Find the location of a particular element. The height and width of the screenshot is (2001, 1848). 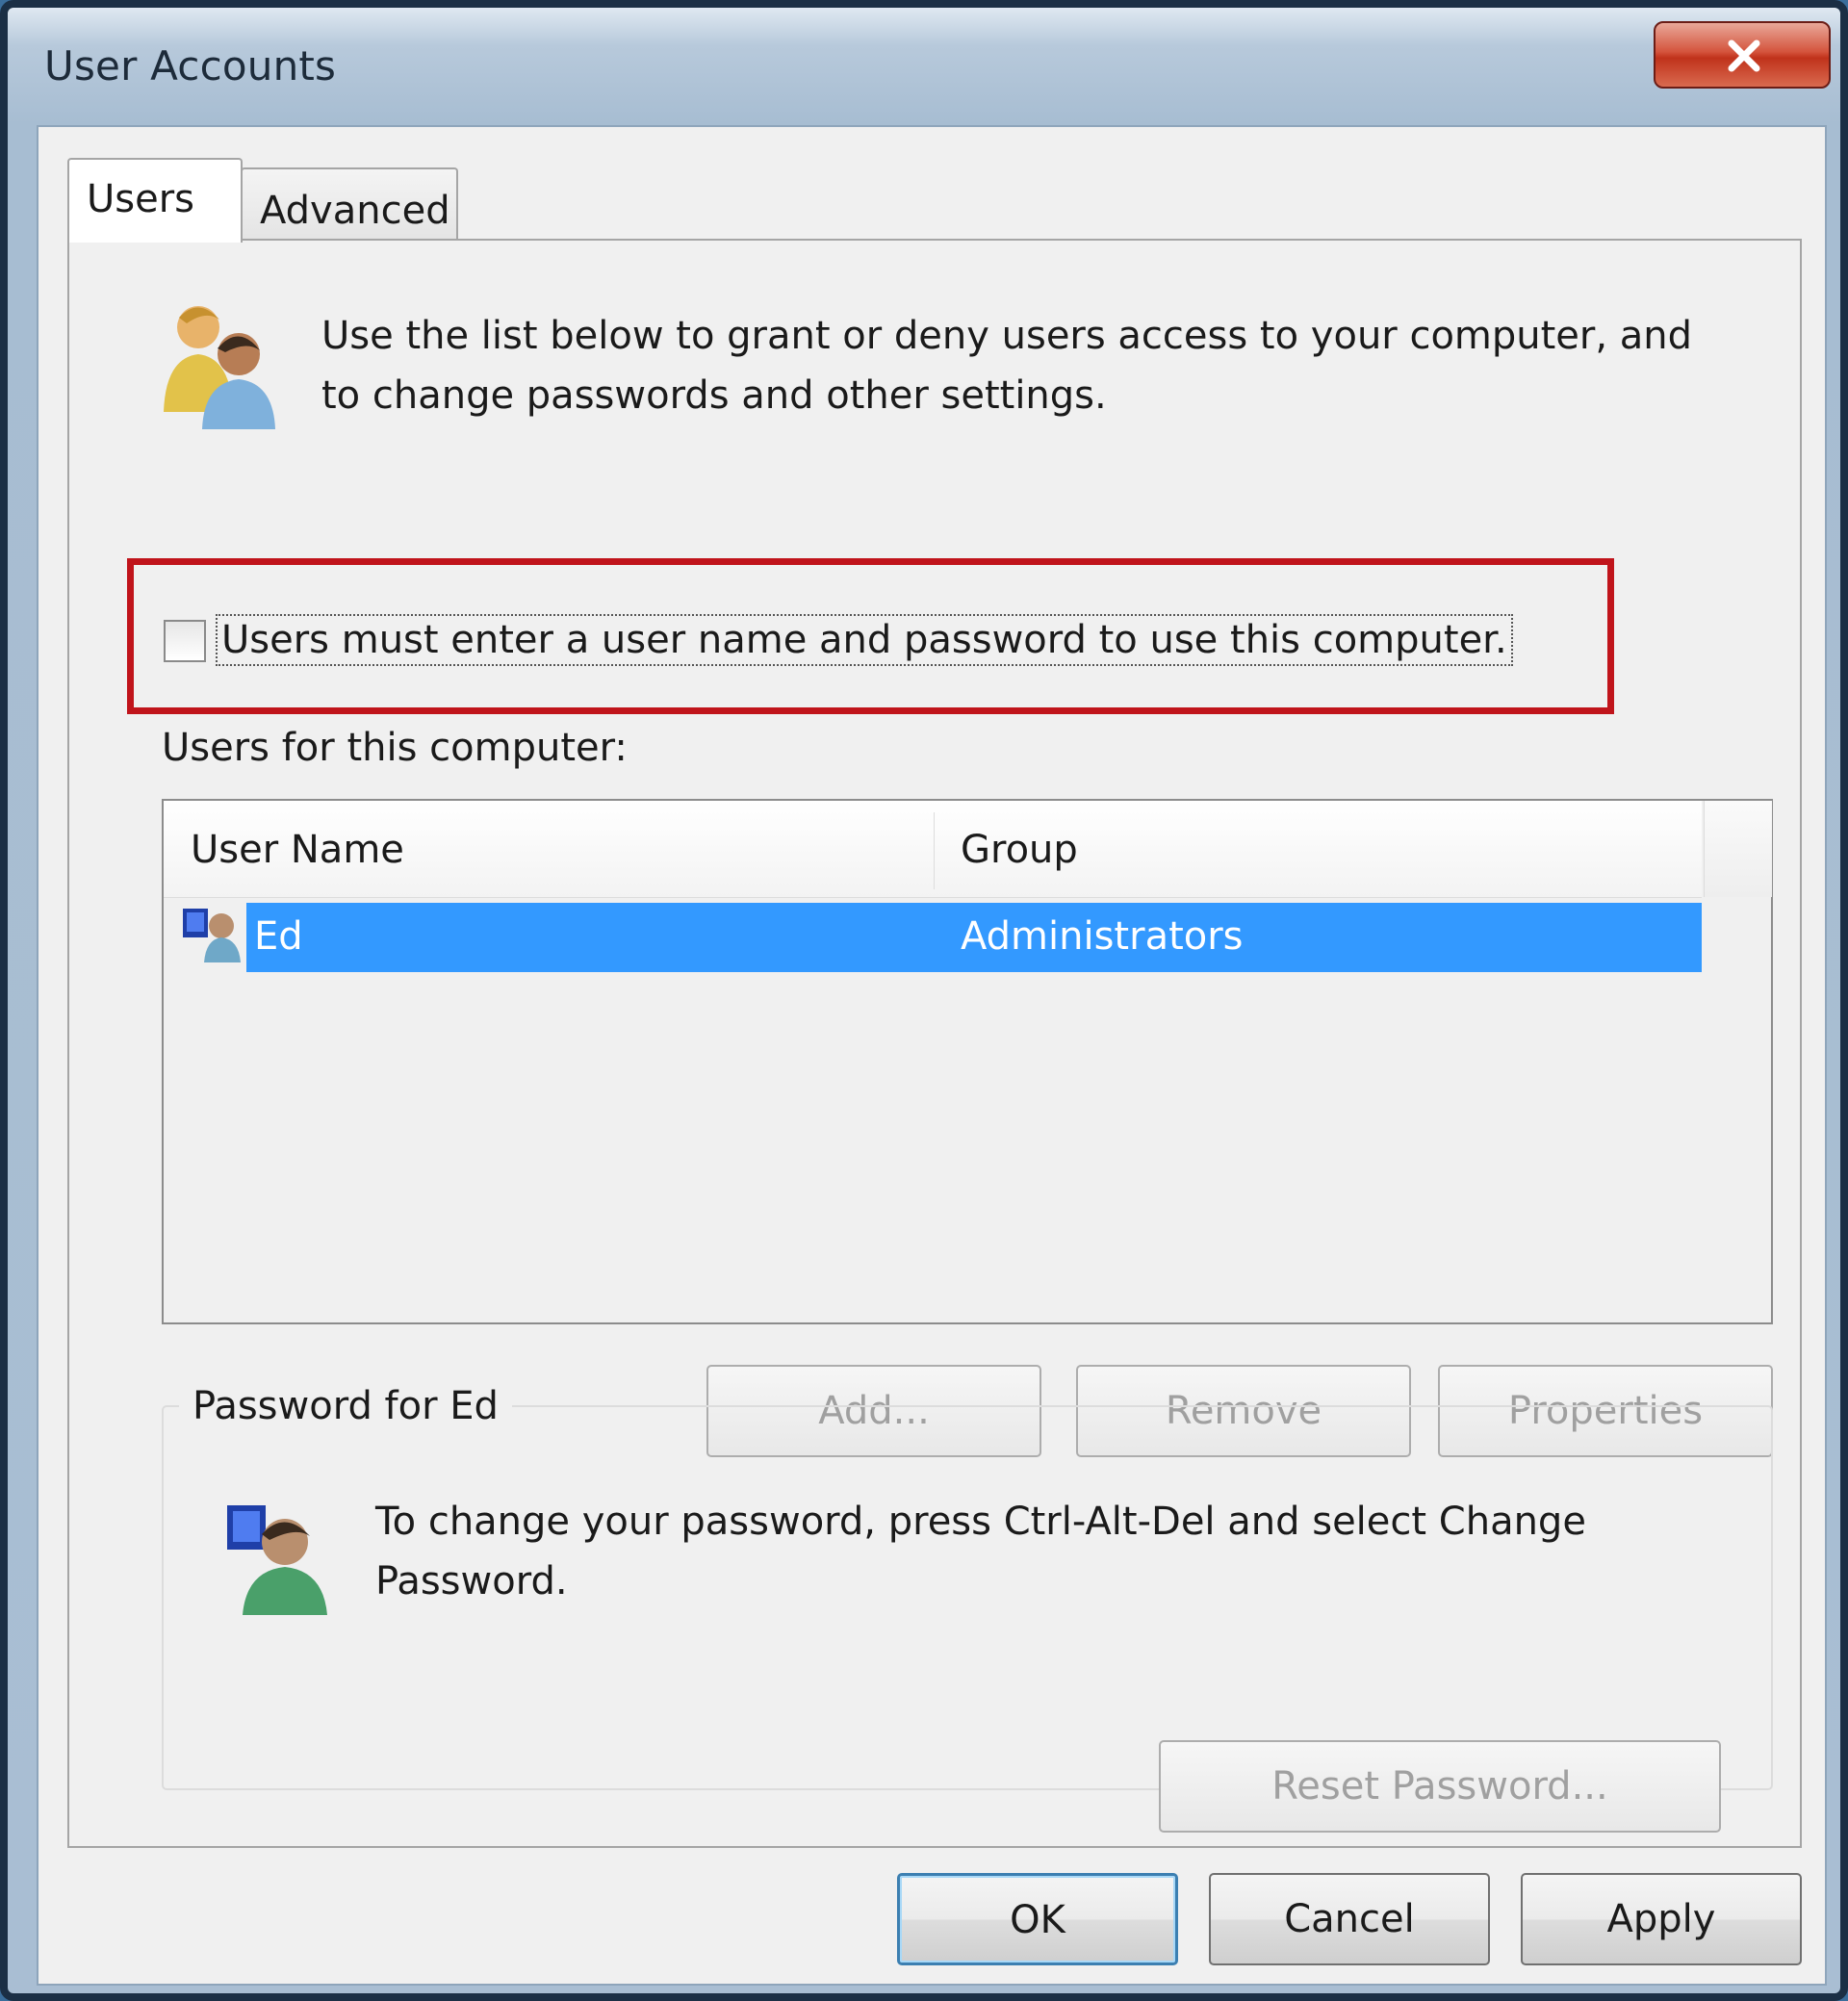

users-list-label: Users for this computer: is located at coordinates (395, 748).